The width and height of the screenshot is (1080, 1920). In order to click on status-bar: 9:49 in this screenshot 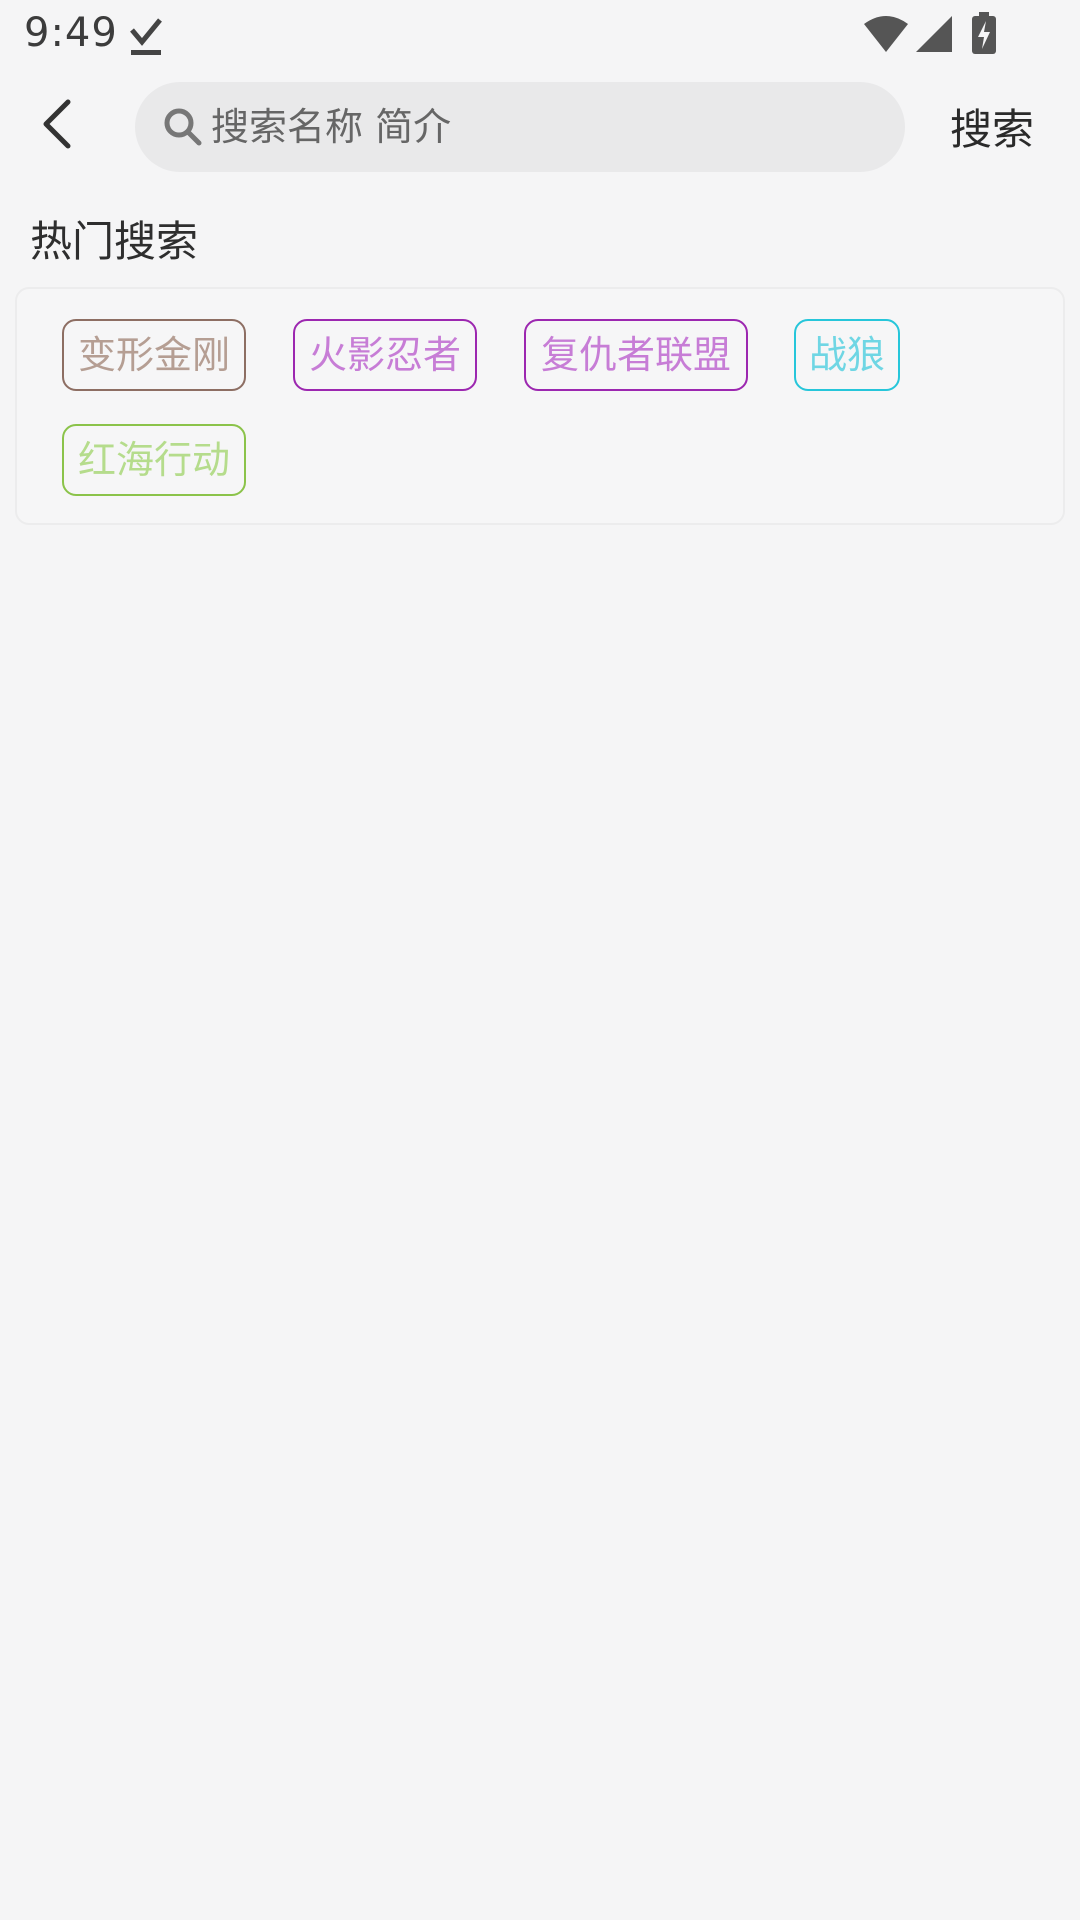, I will do `click(540, 35)`.